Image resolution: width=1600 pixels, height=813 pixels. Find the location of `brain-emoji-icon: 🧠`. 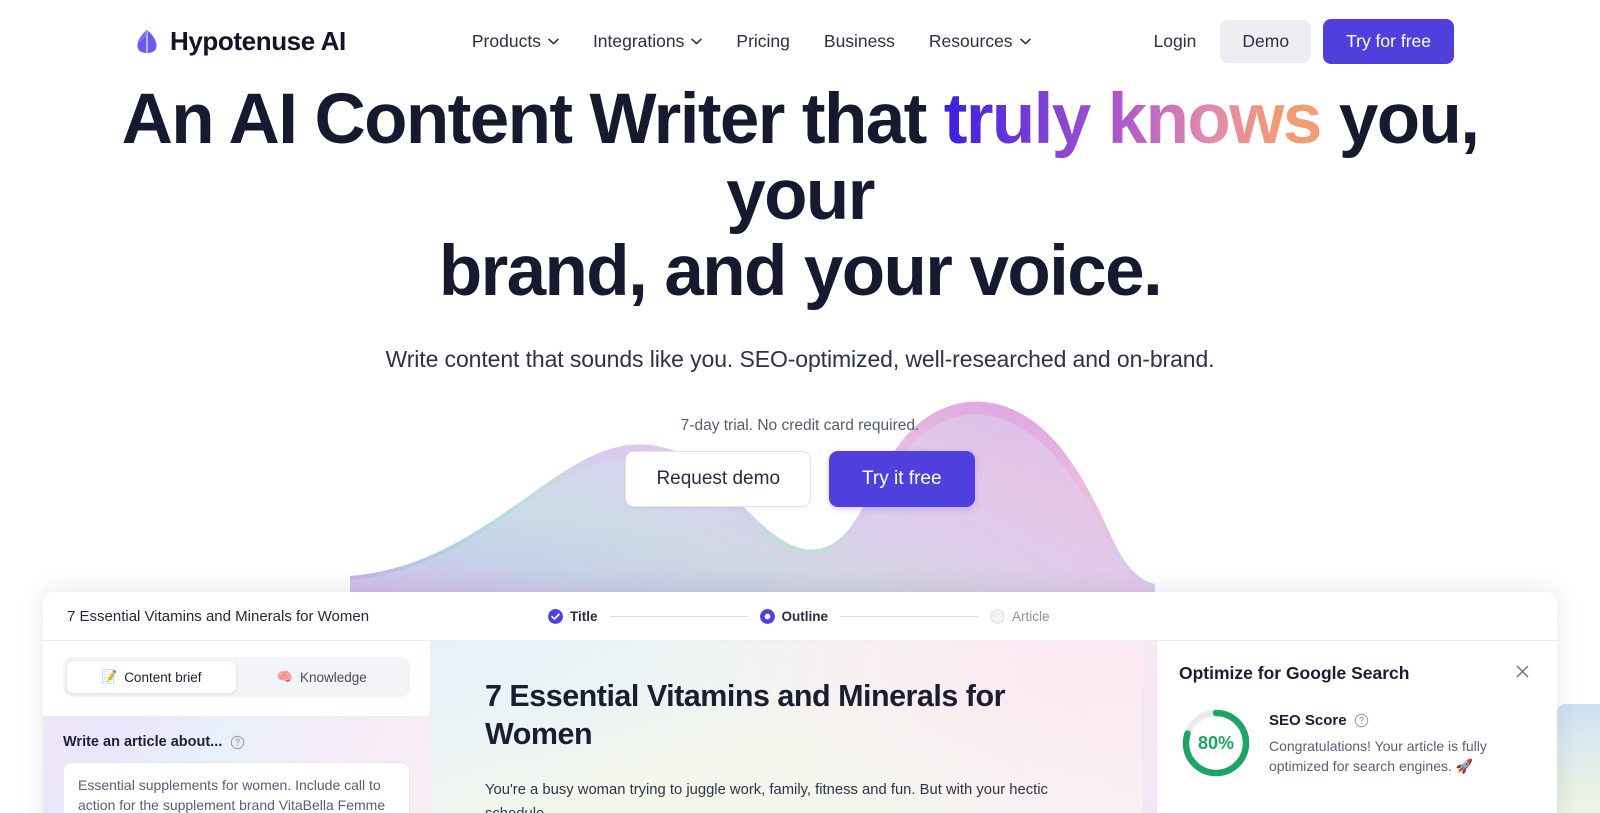

brain-emoji-icon: 🧠 is located at coordinates (284, 676).